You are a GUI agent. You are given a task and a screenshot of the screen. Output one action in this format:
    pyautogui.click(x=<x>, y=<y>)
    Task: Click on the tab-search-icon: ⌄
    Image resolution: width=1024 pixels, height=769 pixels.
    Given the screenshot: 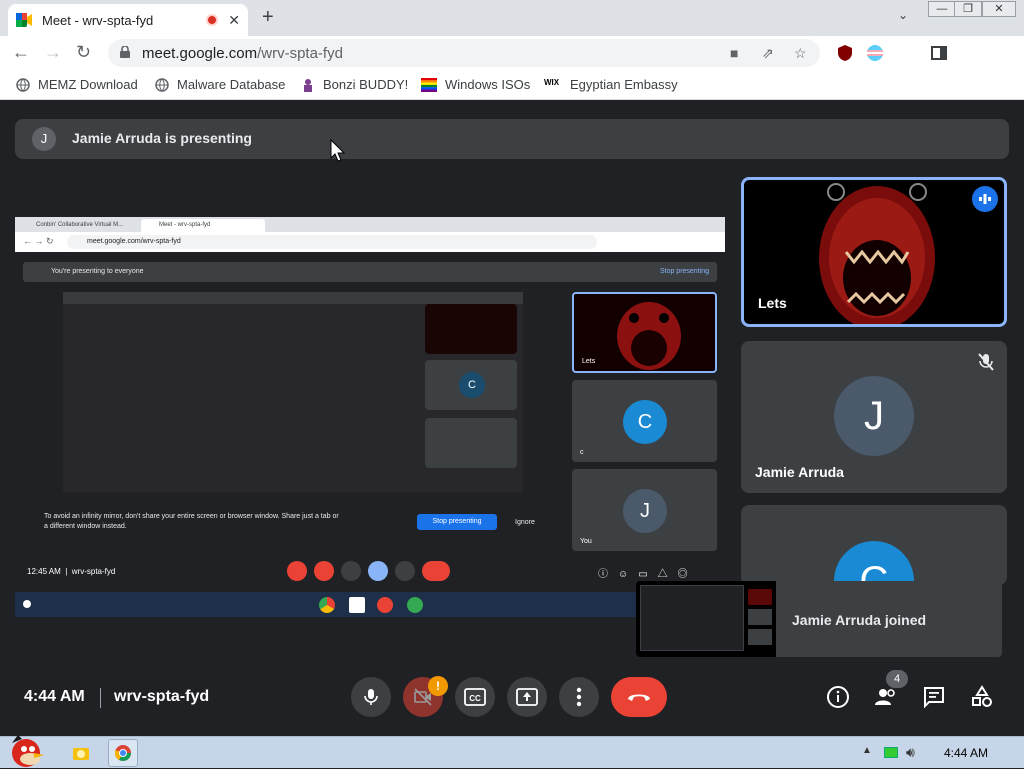 What is the action you would take?
    pyautogui.click(x=903, y=15)
    